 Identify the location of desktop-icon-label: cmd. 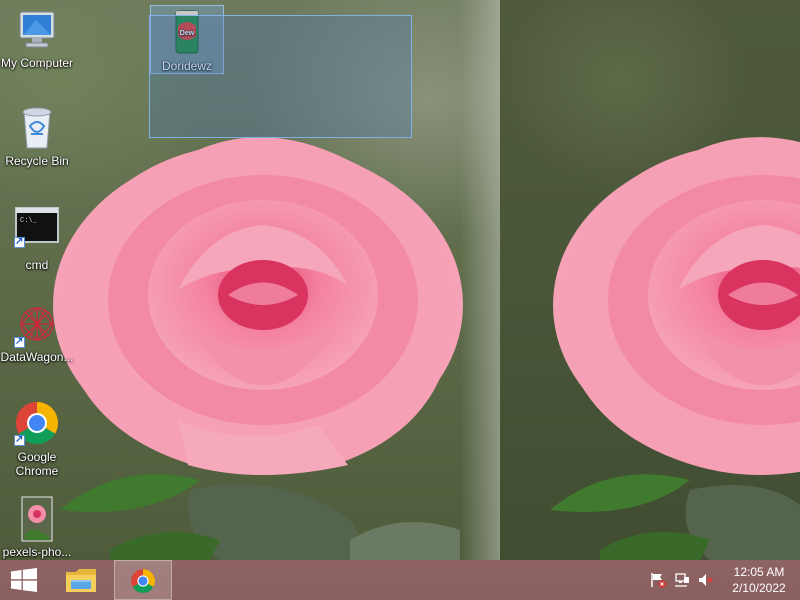
(37, 265).